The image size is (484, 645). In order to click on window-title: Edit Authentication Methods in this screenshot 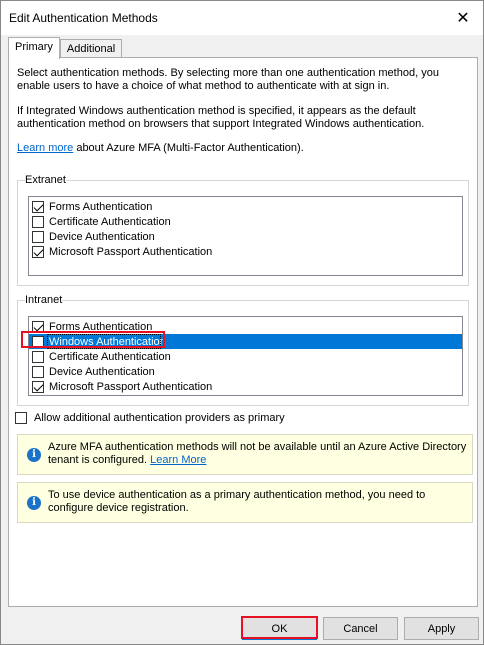, I will do `click(83, 18)`.